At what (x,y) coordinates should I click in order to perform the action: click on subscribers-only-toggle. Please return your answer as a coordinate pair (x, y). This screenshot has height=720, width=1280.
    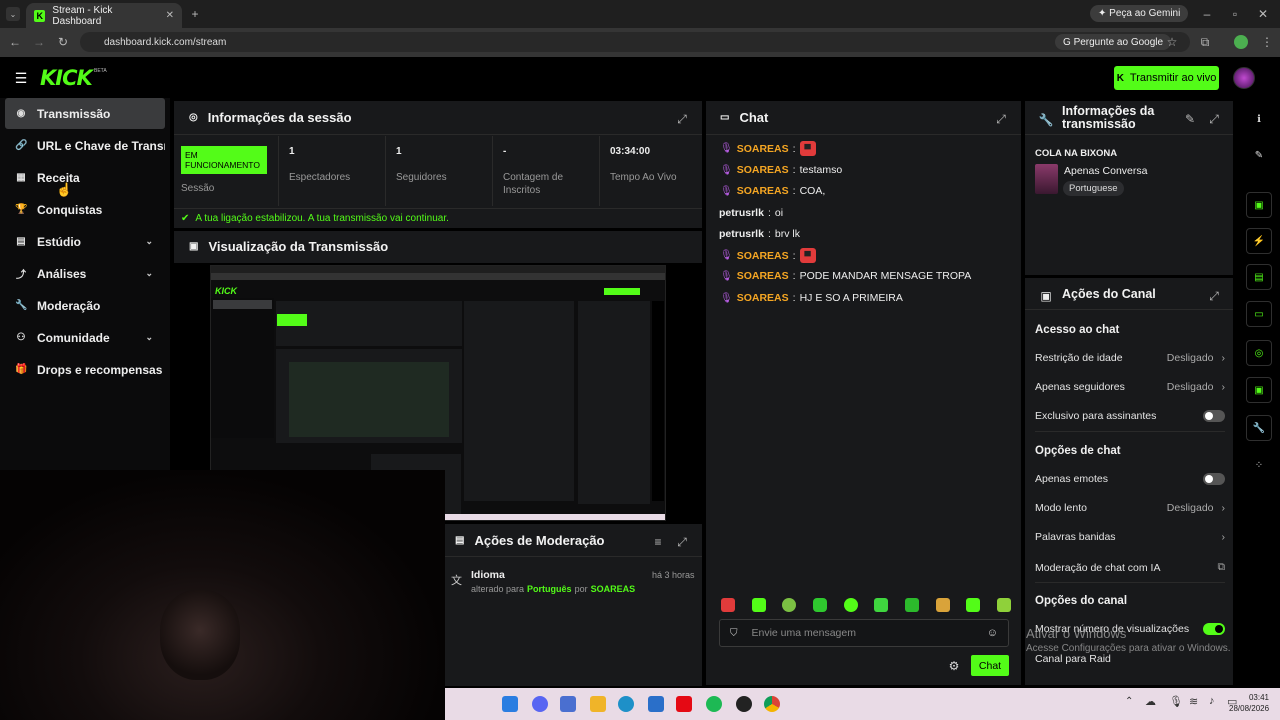
    Looking at the image, I should click on (1214, 416).